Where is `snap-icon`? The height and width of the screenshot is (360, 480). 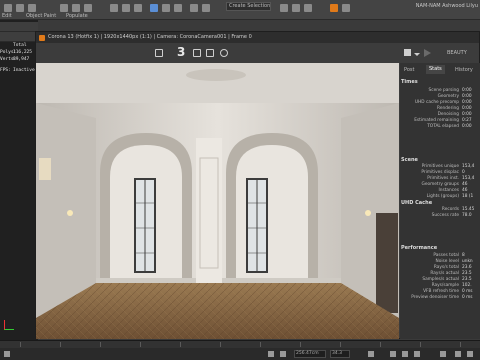
snap-icon is located at coordinates (154, 8).